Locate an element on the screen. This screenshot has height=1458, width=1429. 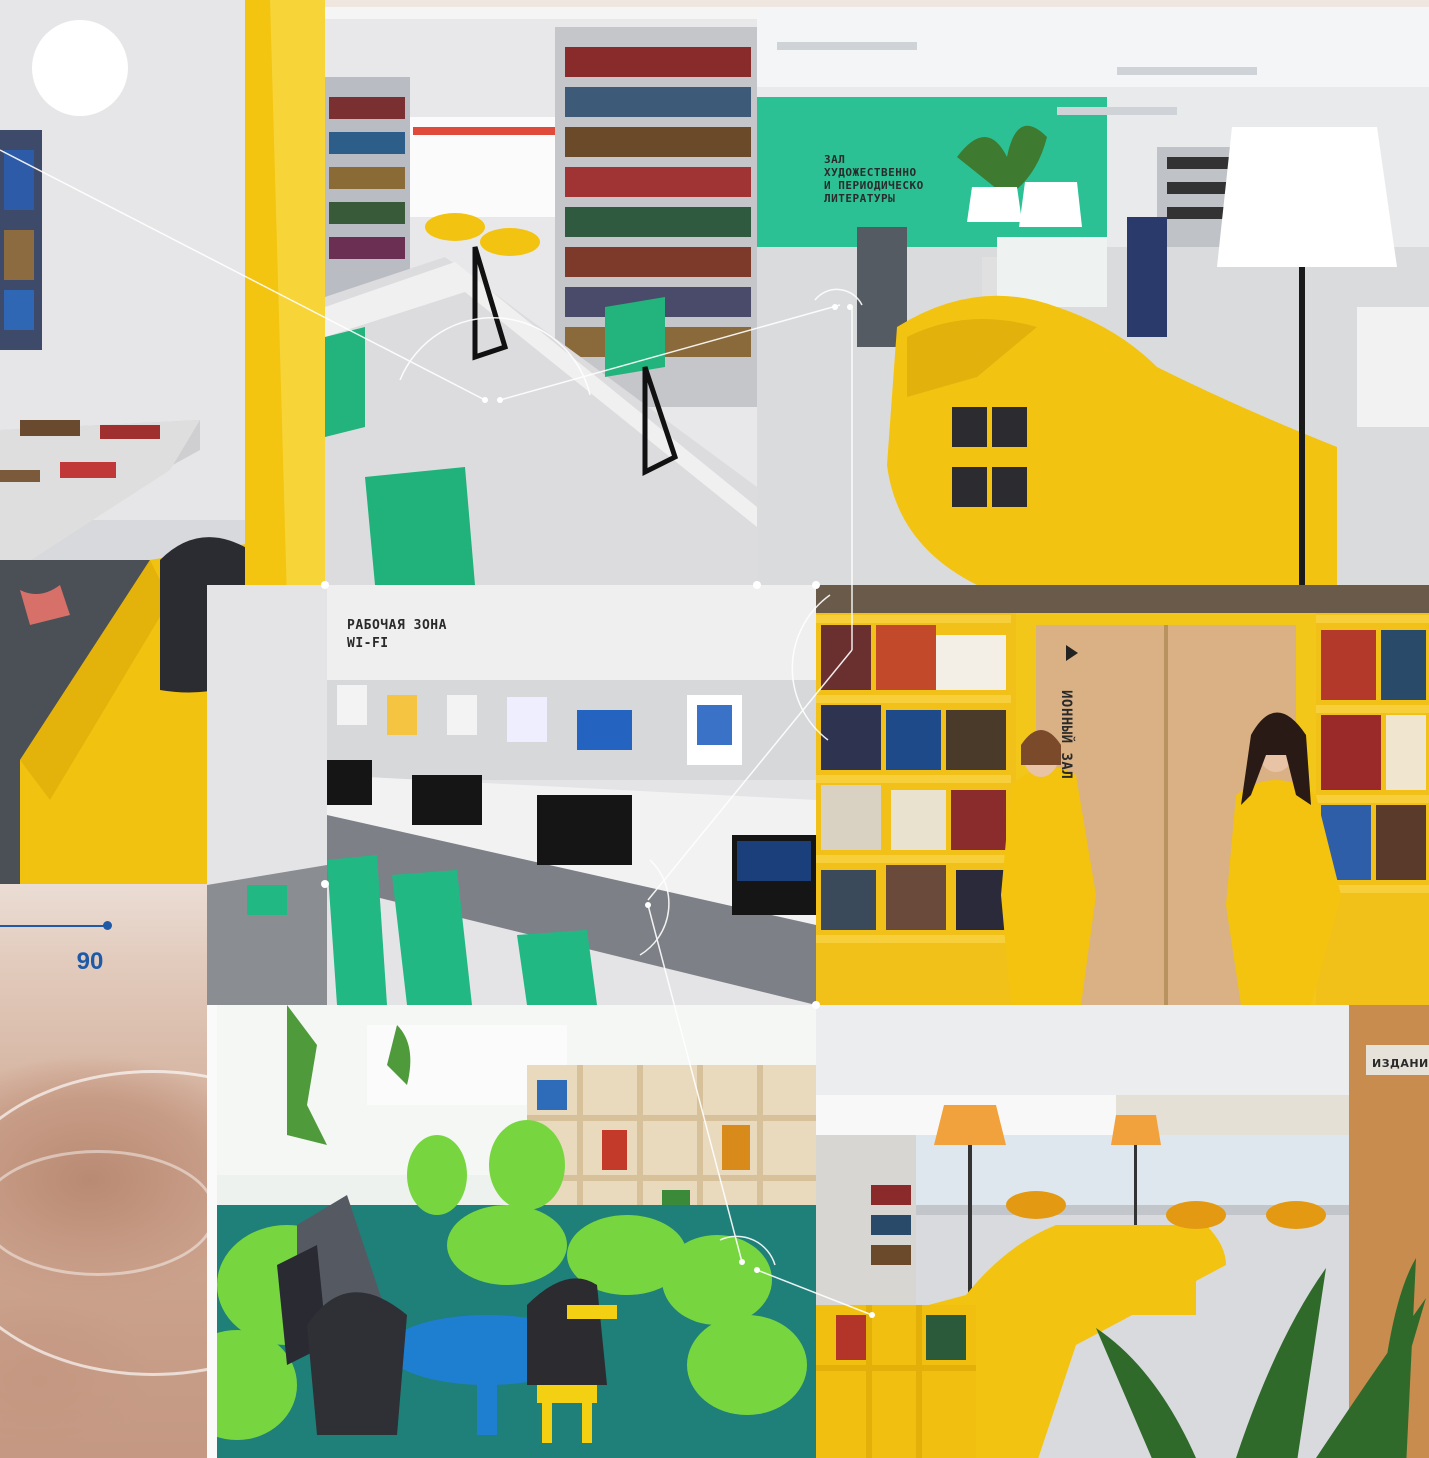
page-number-rule-dot is located at coordinates (107, 925).